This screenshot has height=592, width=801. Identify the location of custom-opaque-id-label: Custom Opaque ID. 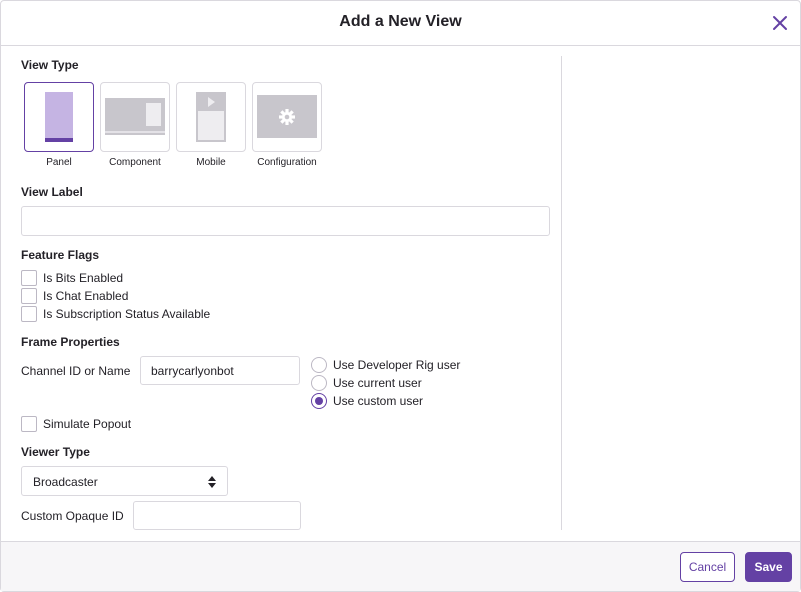
(72, 516).